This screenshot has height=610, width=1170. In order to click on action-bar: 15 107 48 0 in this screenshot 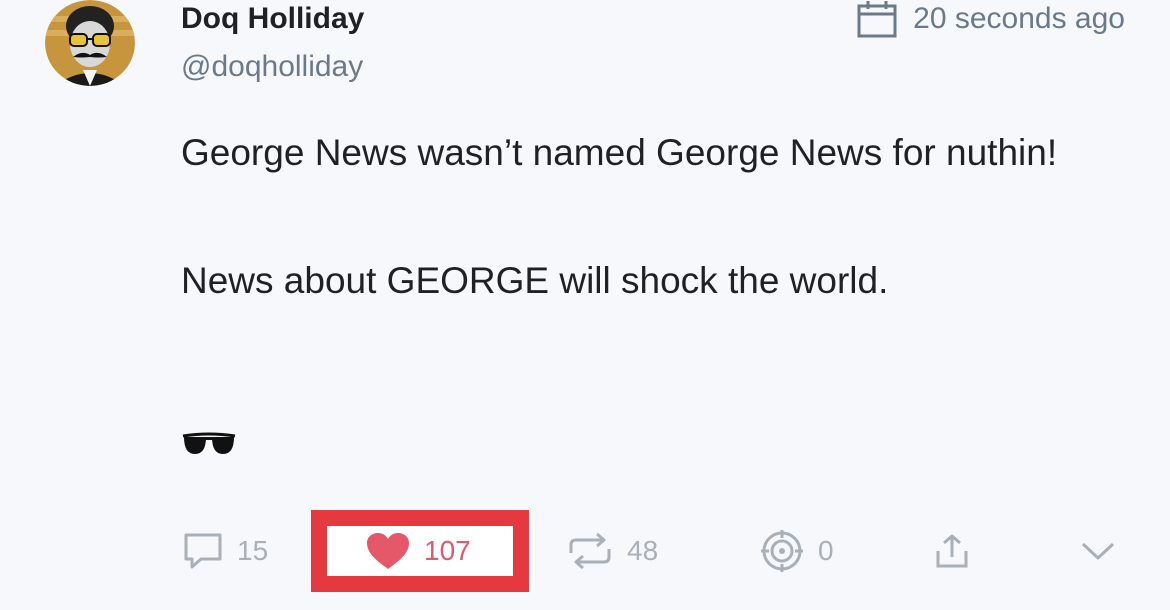, I will do `click(585, 551)`.